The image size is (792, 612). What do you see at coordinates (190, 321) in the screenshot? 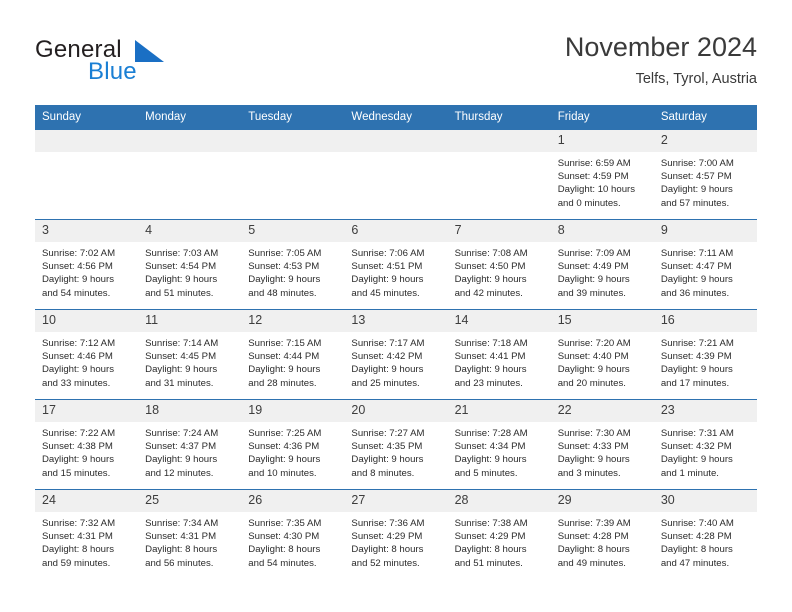
I see `day-number: 11` at bounding box center [190, 321].